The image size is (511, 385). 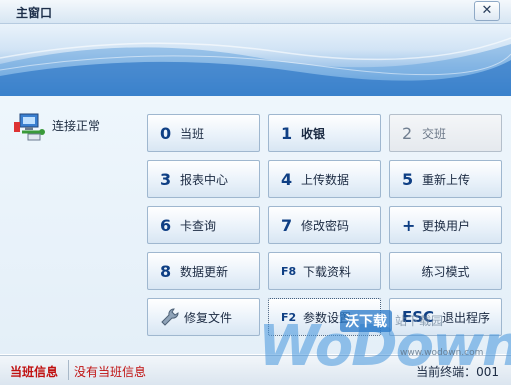 I want to click on hotkey-f2: F2, so click(x=289, y=317).